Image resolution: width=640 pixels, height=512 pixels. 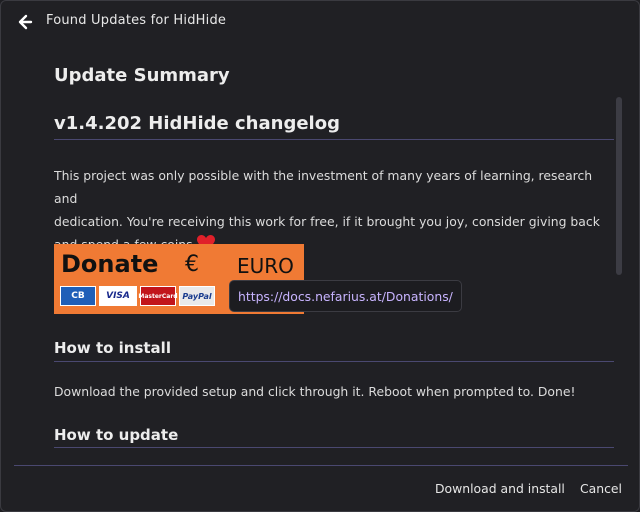 I want to click on version-heading: v1.4.202 HidHide changelog, so click(x=197, y=123).